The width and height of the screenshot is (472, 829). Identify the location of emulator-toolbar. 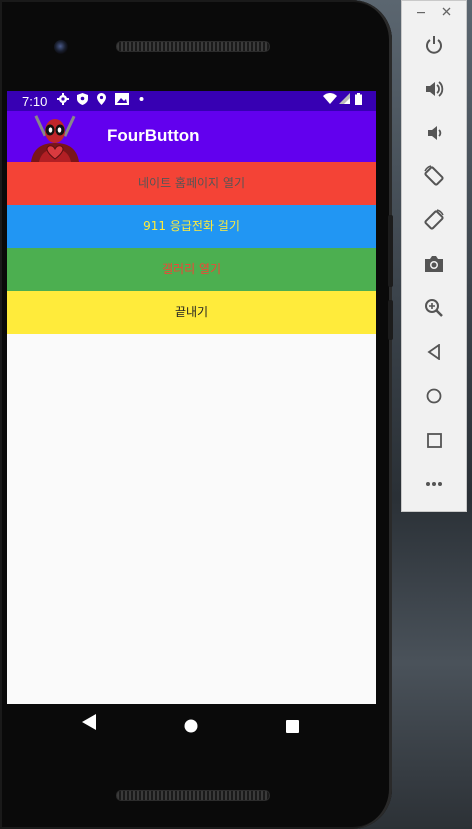
(434, 256).